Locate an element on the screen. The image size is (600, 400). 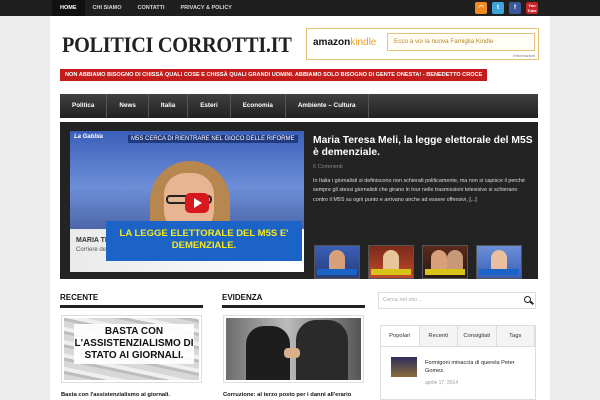
sidebar-tabs: Popolari Recenti Consigliati Tags is located at coordinates (458, 336).